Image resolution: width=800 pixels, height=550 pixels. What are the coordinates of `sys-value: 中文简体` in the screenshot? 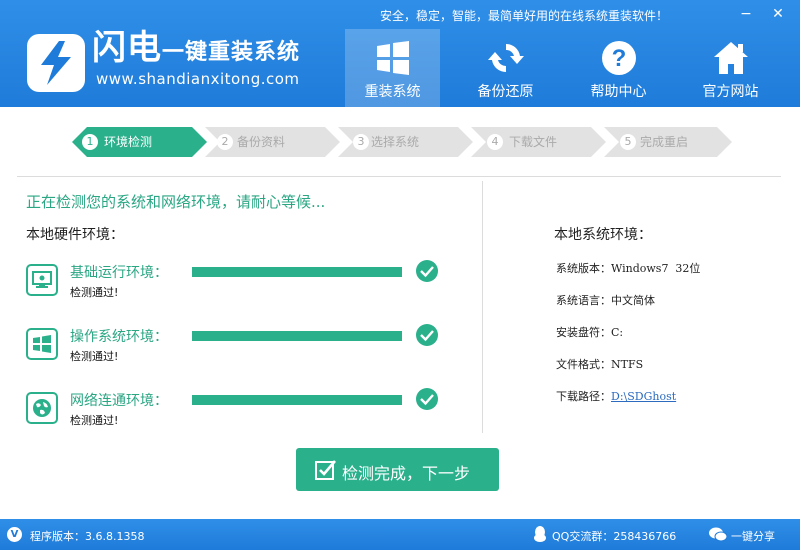 It's located at (633, 300).